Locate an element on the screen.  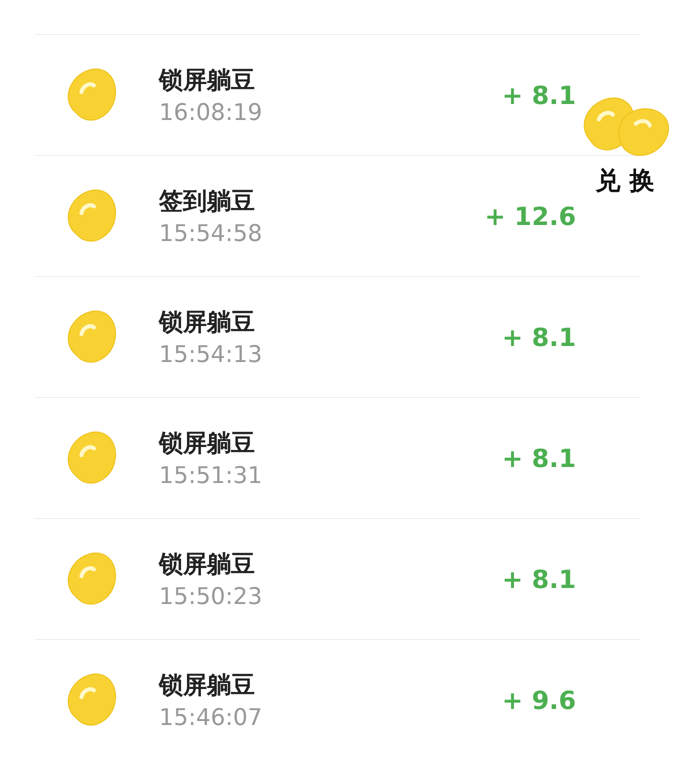
record-title: 签到躺豆 is located at coordinates (207, 201).